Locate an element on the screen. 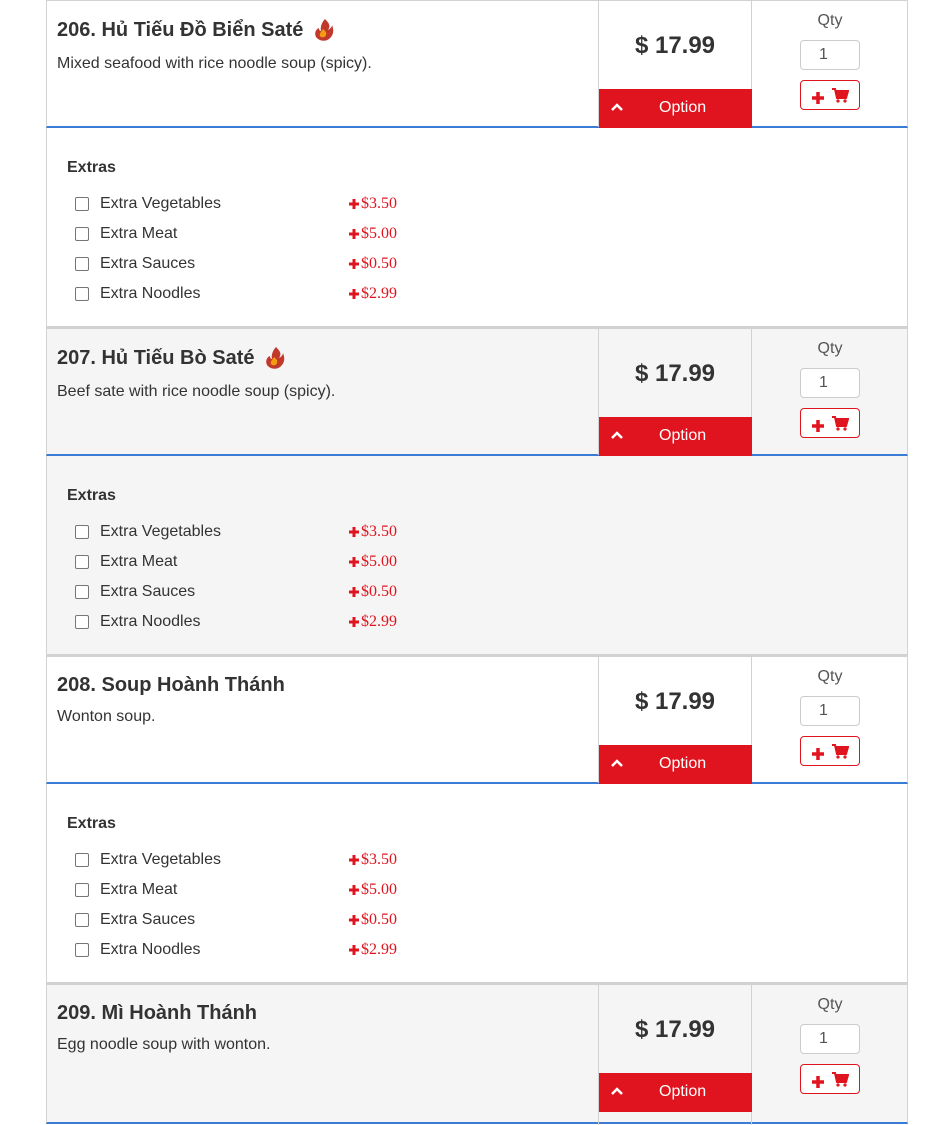  item-description: Egg noodle soup with wonton. is located at coordinates (164, 1044).